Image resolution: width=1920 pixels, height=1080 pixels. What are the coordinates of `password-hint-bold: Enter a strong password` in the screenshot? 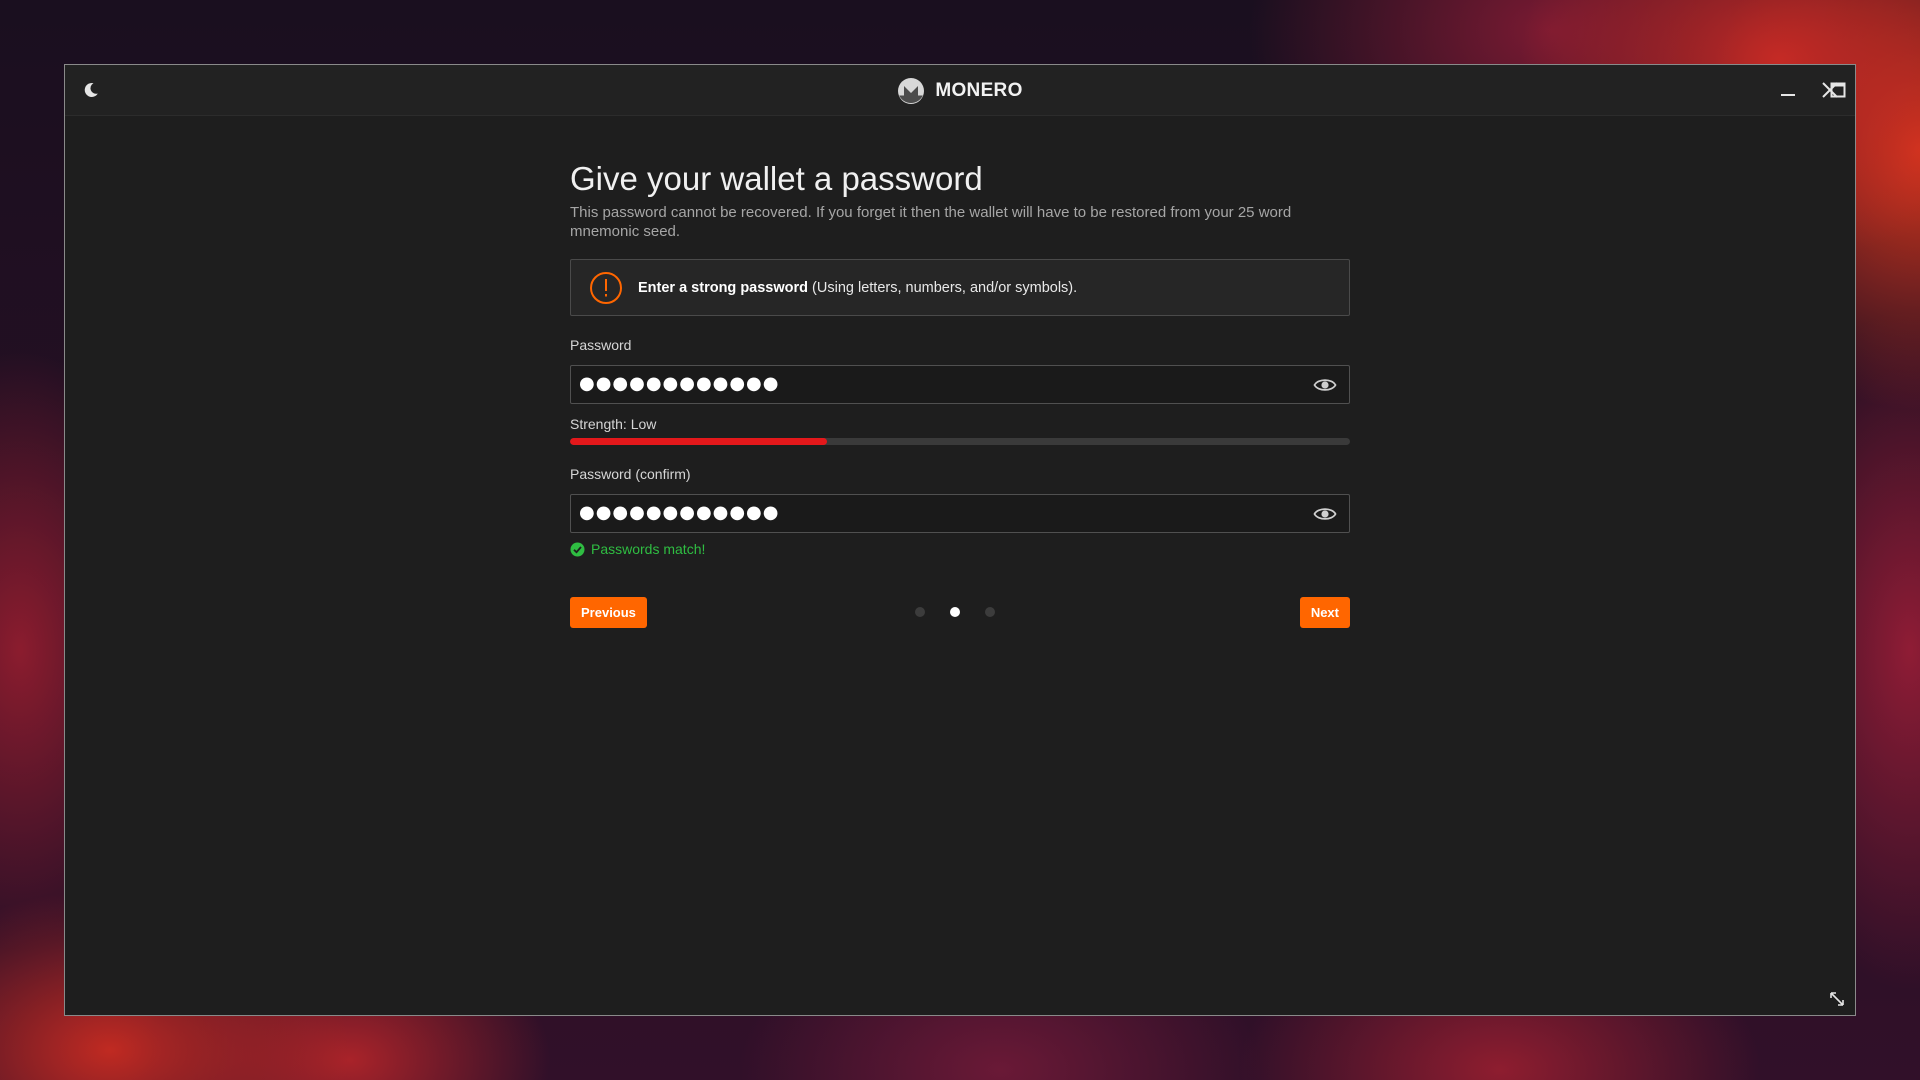 It's located at (723, 287).